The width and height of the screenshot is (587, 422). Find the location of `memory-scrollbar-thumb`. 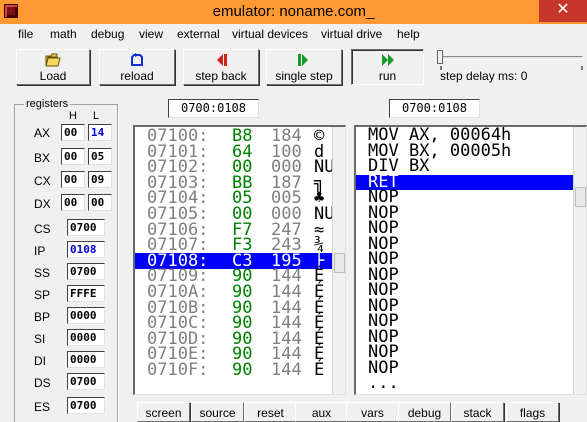

memory-scrollbar-thumb is located at coordinates (339, 263).